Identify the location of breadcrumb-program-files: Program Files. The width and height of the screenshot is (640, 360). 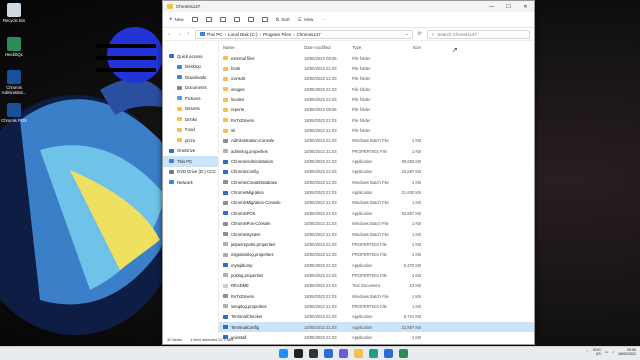
(277, 34).